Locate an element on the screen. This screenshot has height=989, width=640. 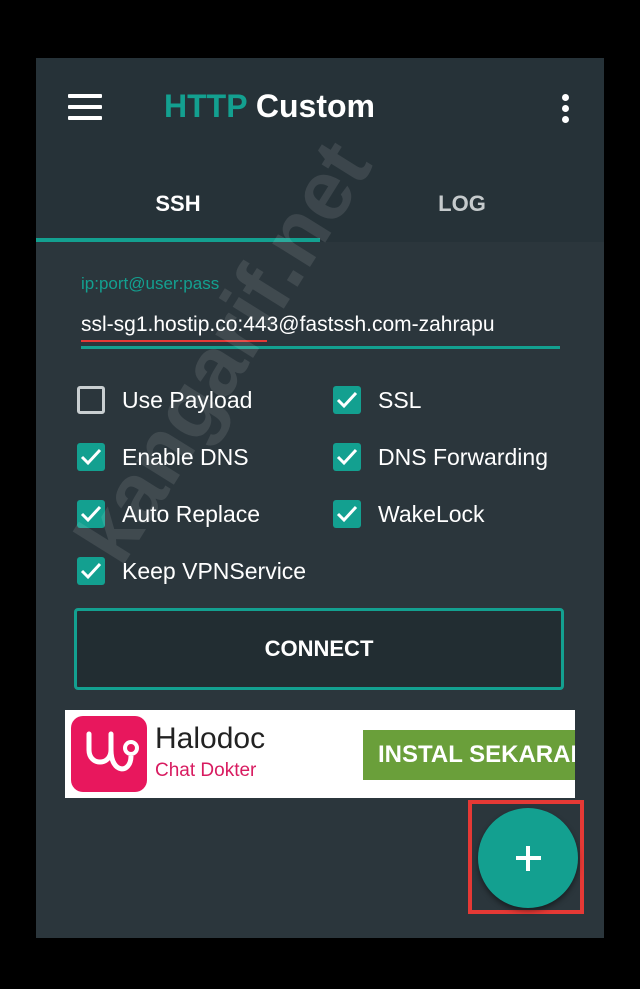
ad-banner: Halodoc Chat Dokter INSTAL SEKARANG is located at coordinates (320, 754).